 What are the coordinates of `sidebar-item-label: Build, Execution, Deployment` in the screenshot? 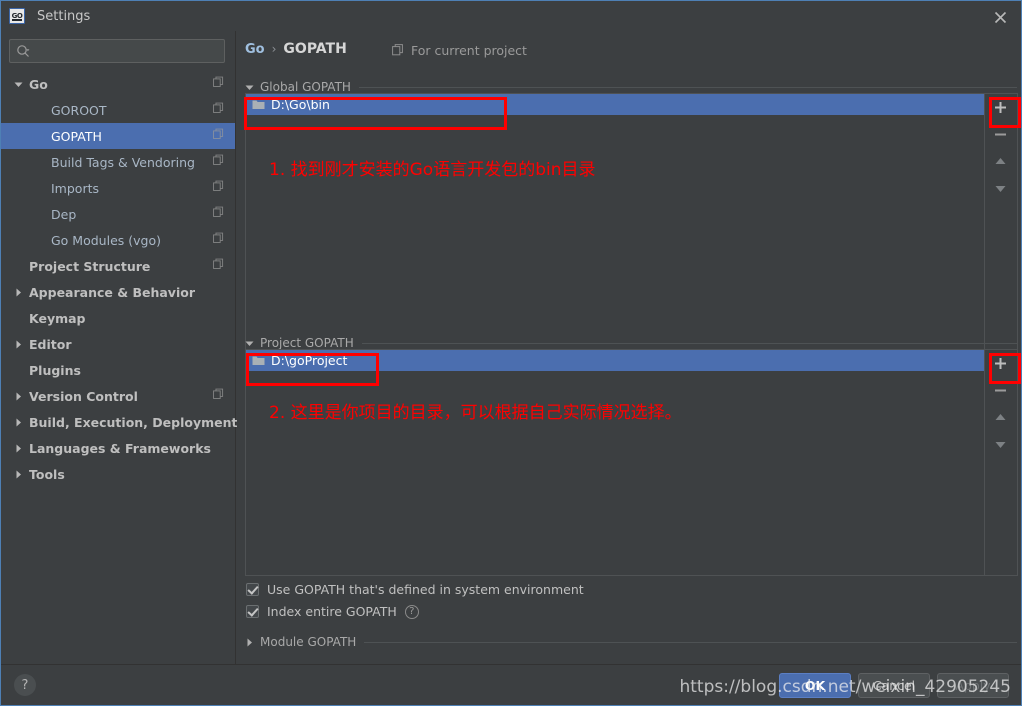 It's located at (133, 422).